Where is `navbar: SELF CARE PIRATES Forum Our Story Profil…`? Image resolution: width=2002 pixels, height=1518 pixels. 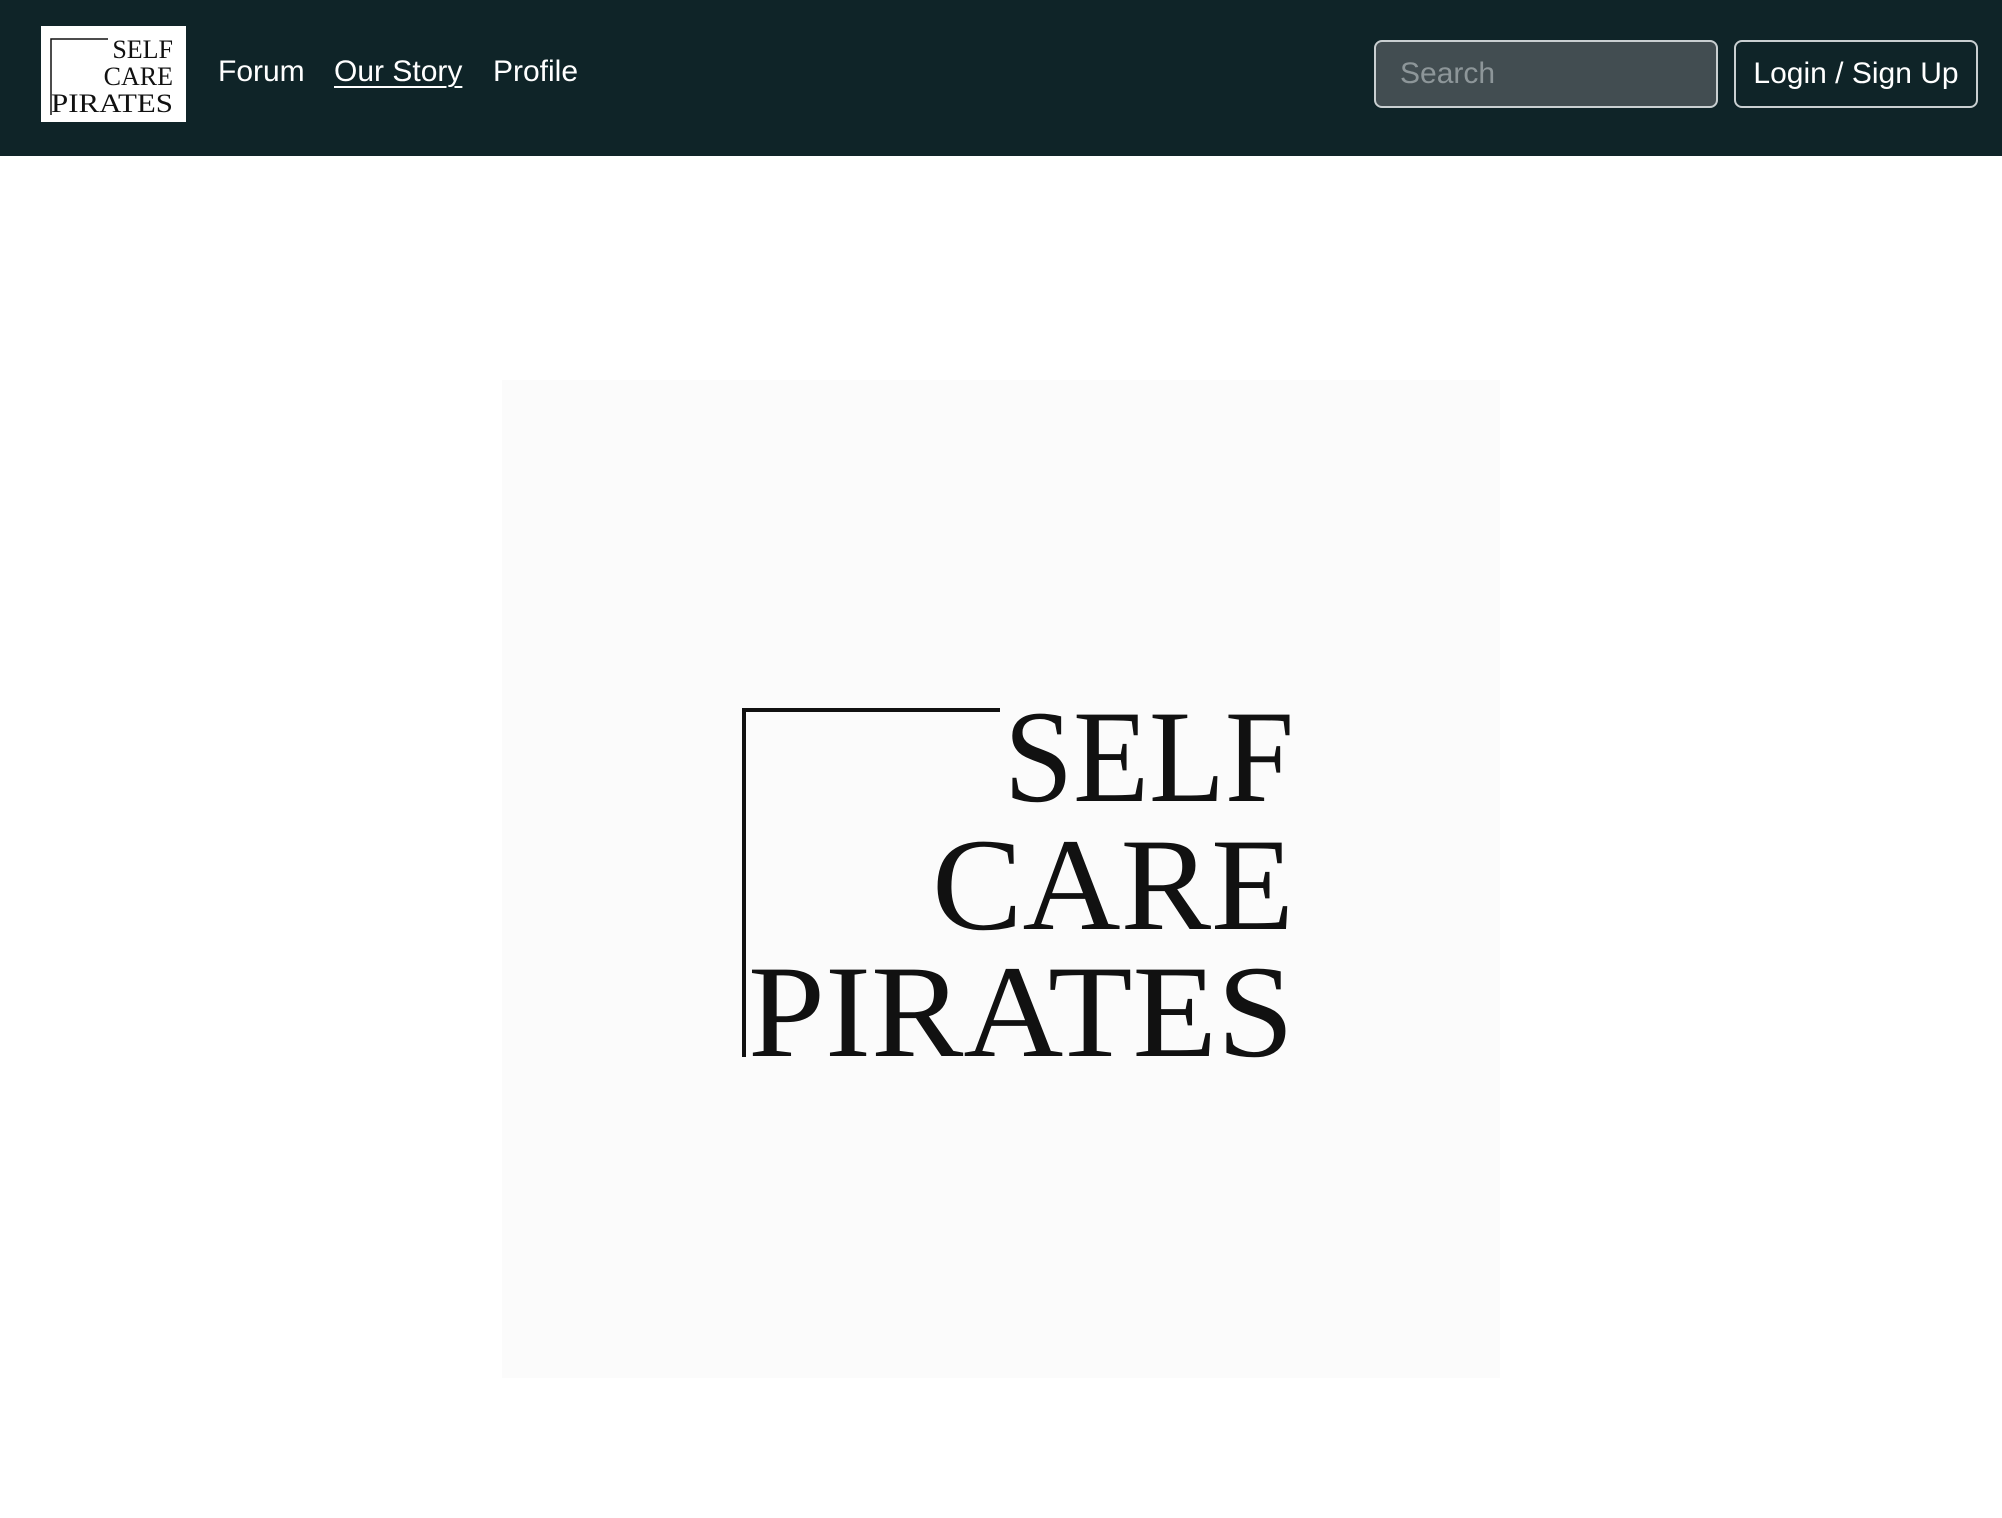
navbar: SELF CARE PIRATES Forum Our Story Profil… is located at coordinates (1001, 78).